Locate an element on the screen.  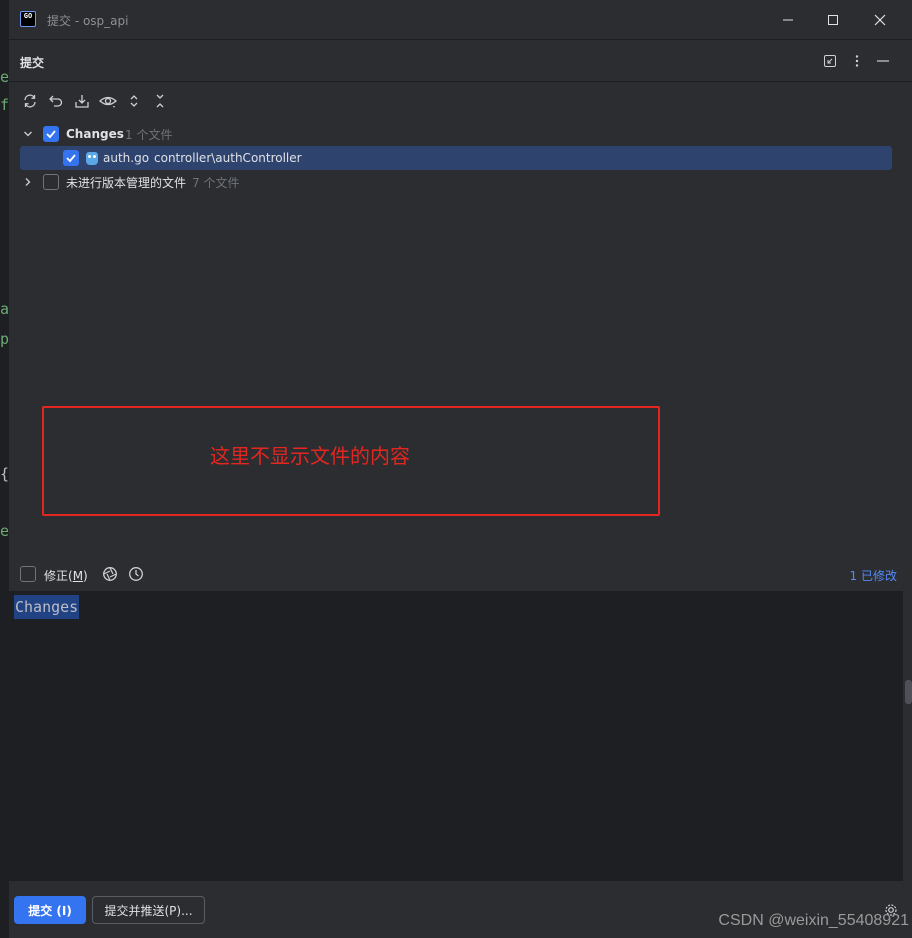
collapse-all-icon is located at coordinates (160, 101).